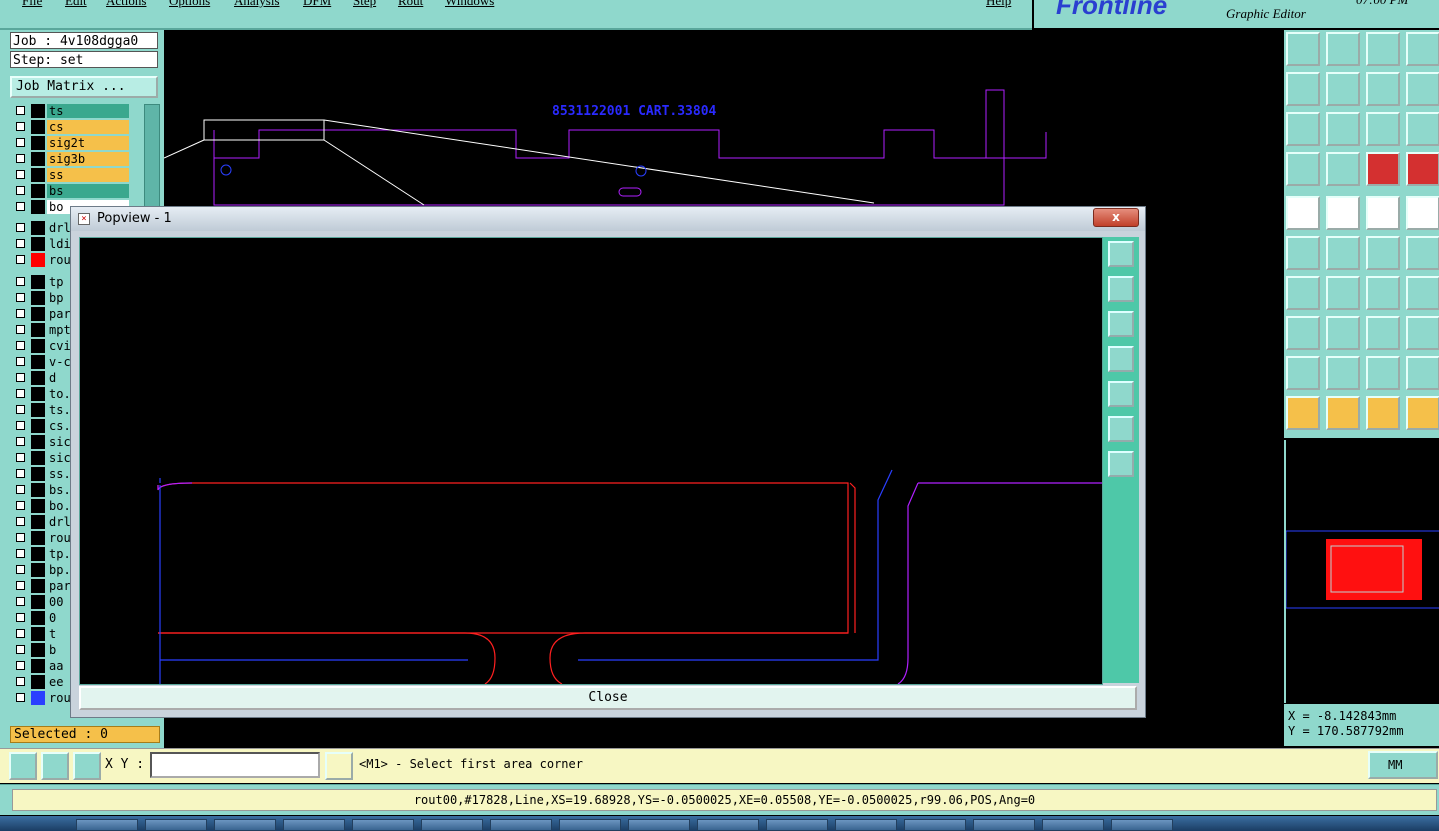 The height and width of the screenshot is (831, 1439). What do you see at coordinates (1383, 413) in the screenshot?
I see `select-circle-tool` at bounding box center [1383, 413].